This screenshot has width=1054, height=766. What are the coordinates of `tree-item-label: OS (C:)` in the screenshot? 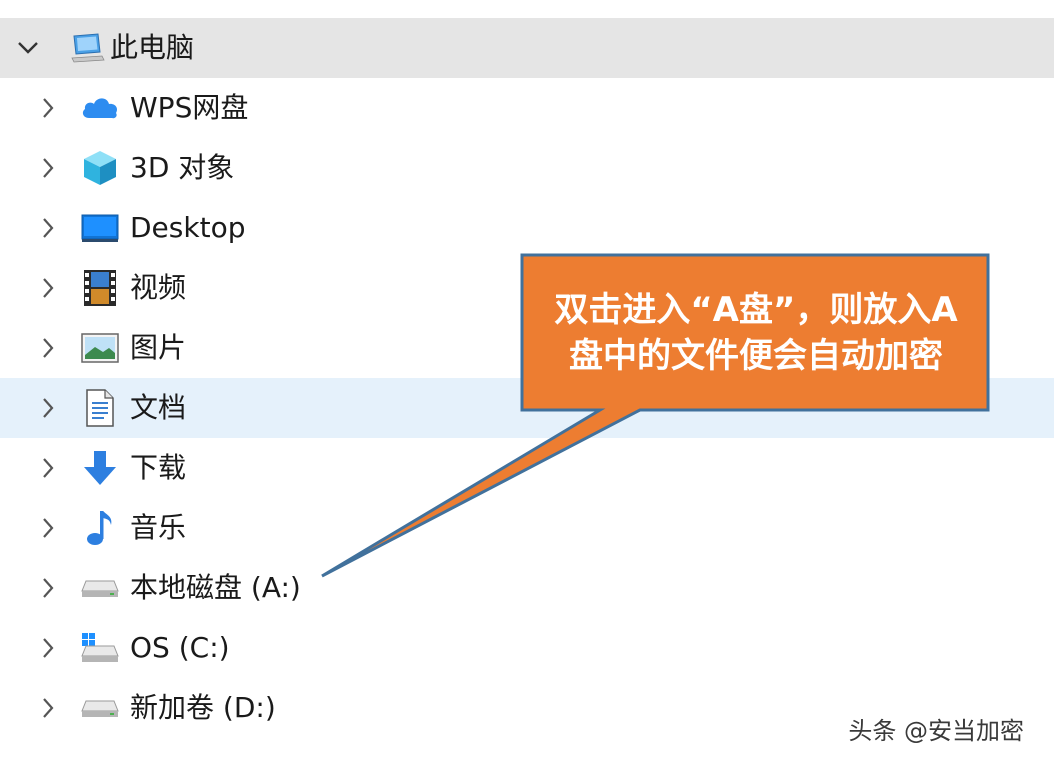 It's located at (180, 647).